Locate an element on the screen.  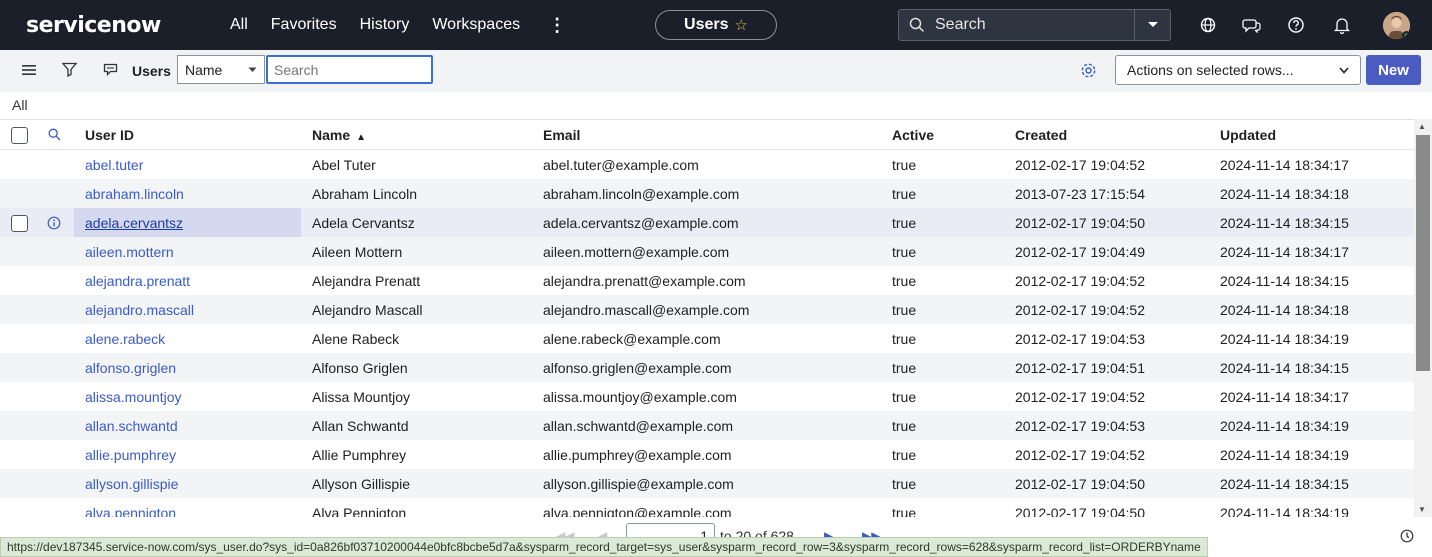
scroll-down-icon: ▼ is located at coordinates (1422, 509).